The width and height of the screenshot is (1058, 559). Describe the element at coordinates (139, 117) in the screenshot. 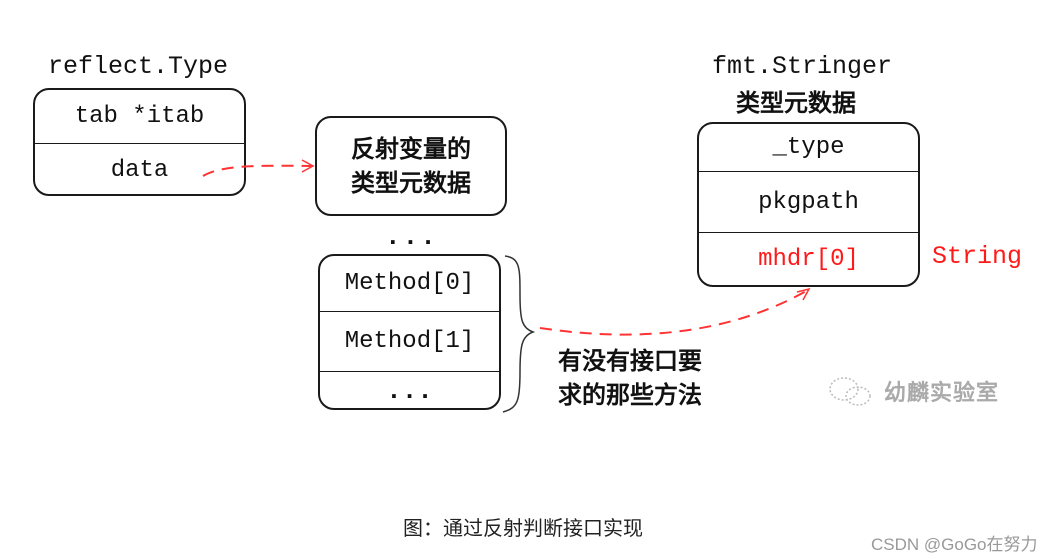

I see `field-tab-itab: tab *itab` at that location.